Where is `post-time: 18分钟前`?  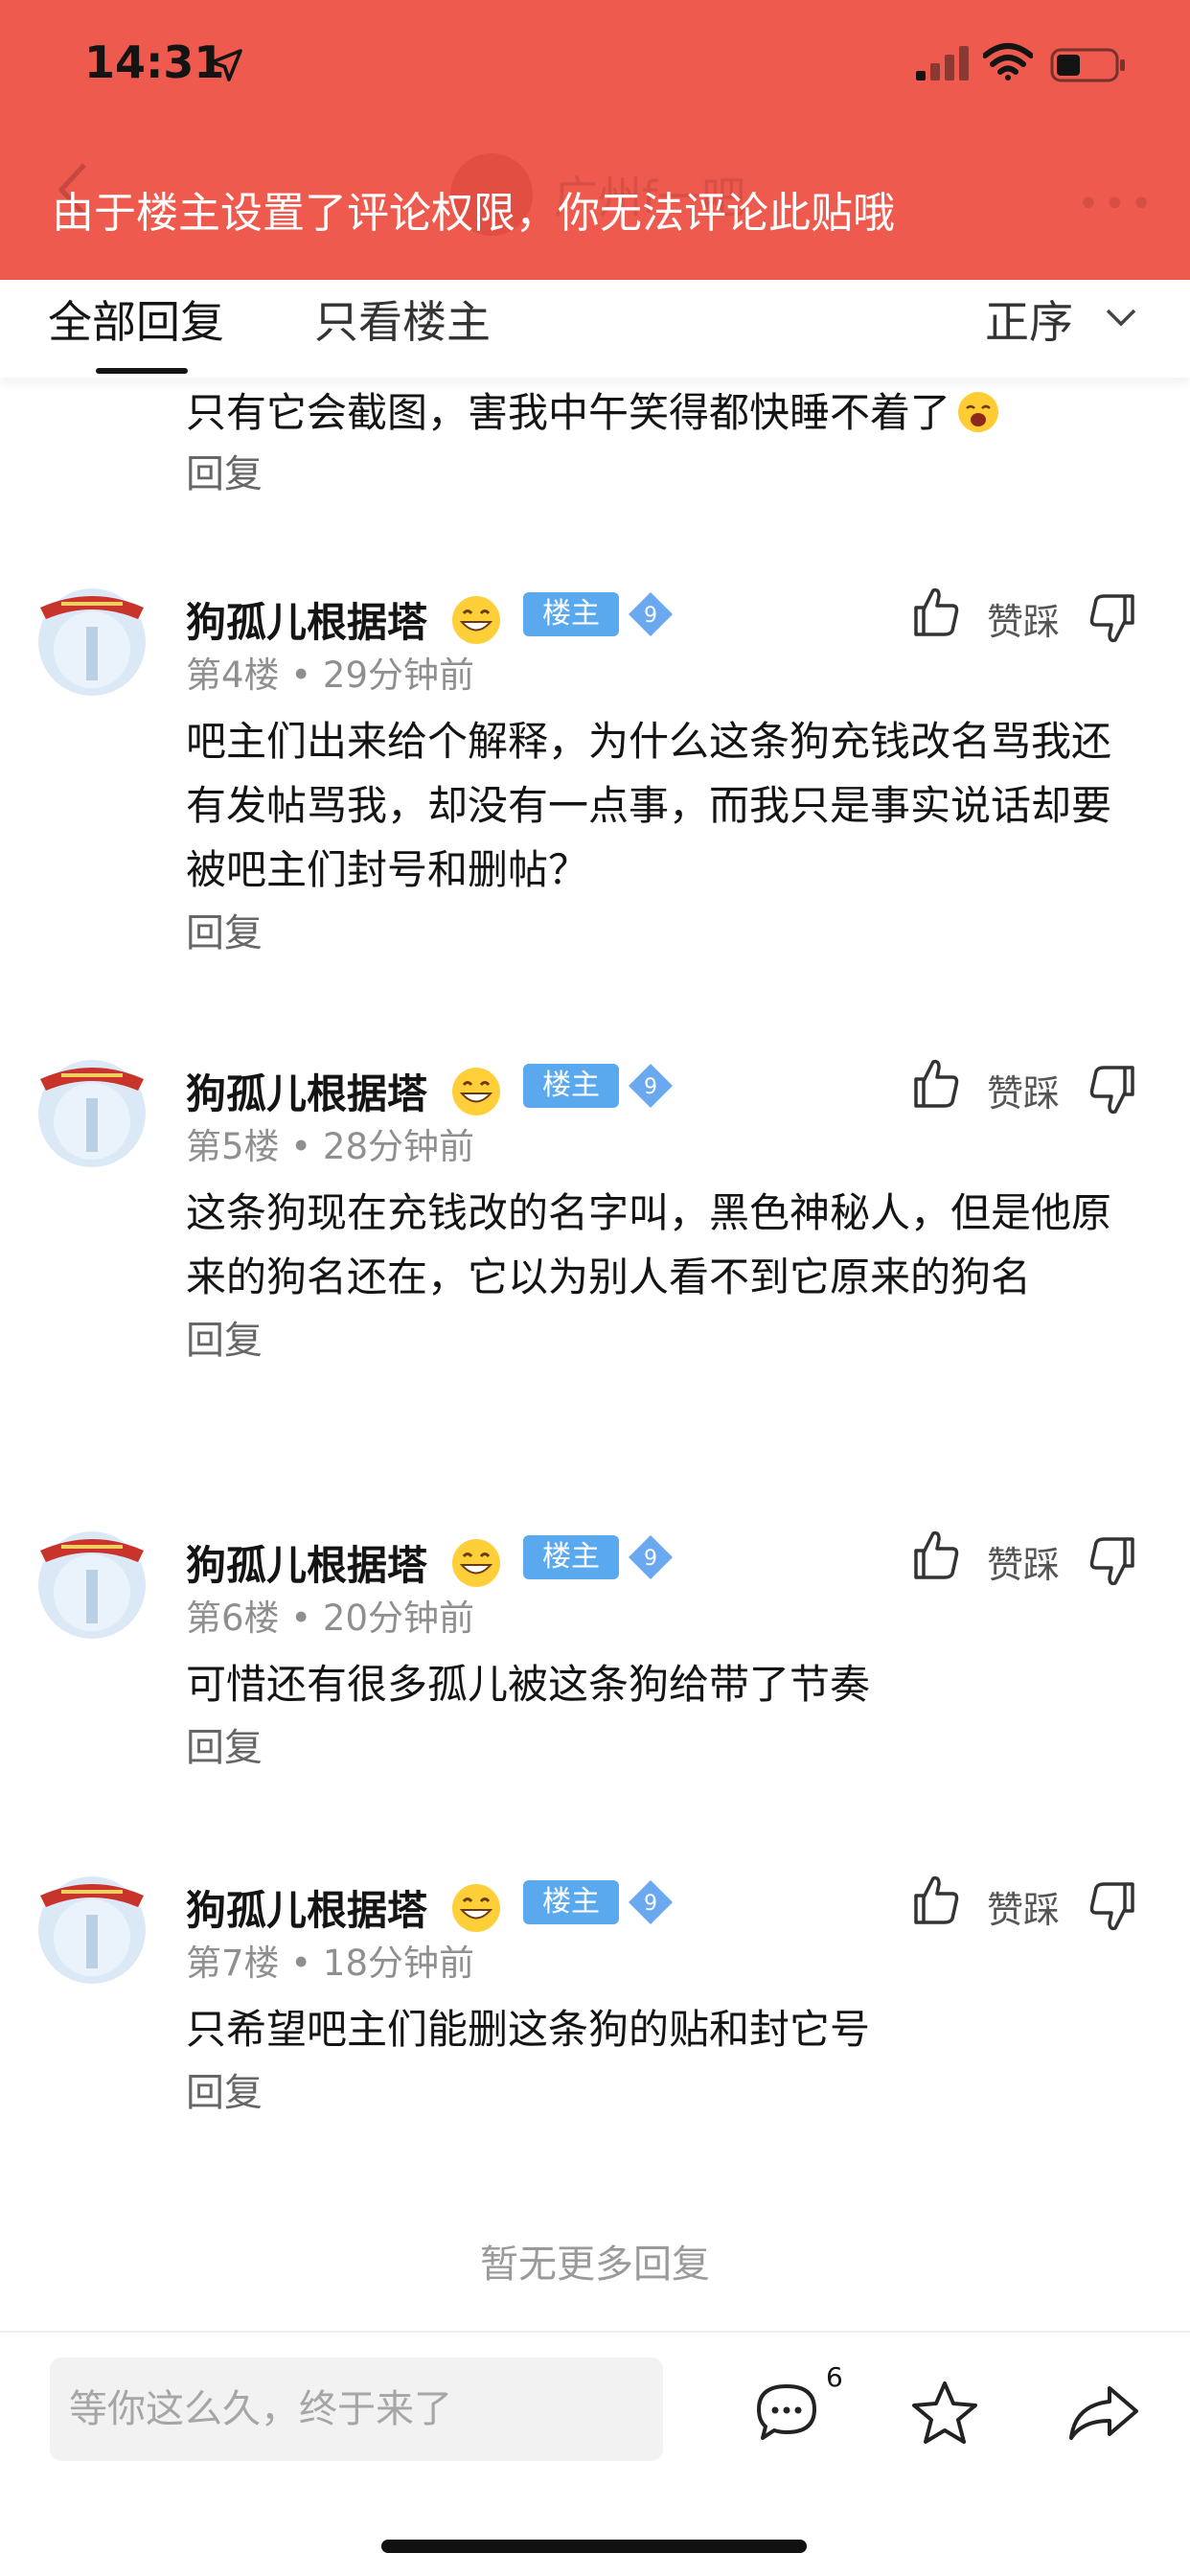
post-time: 18分钟前 is located at coordinates (398, 1963).